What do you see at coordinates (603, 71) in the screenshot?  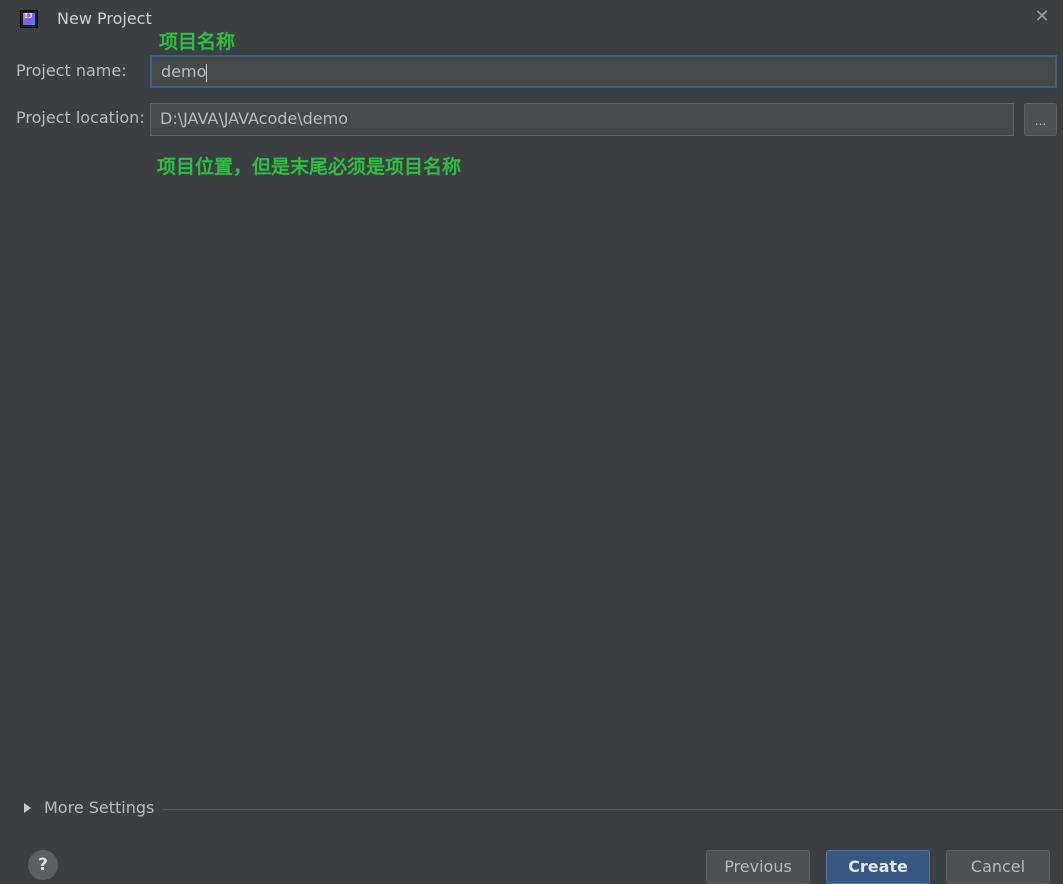 I see `project-name-input: demo` at bounding box center [603, 71].